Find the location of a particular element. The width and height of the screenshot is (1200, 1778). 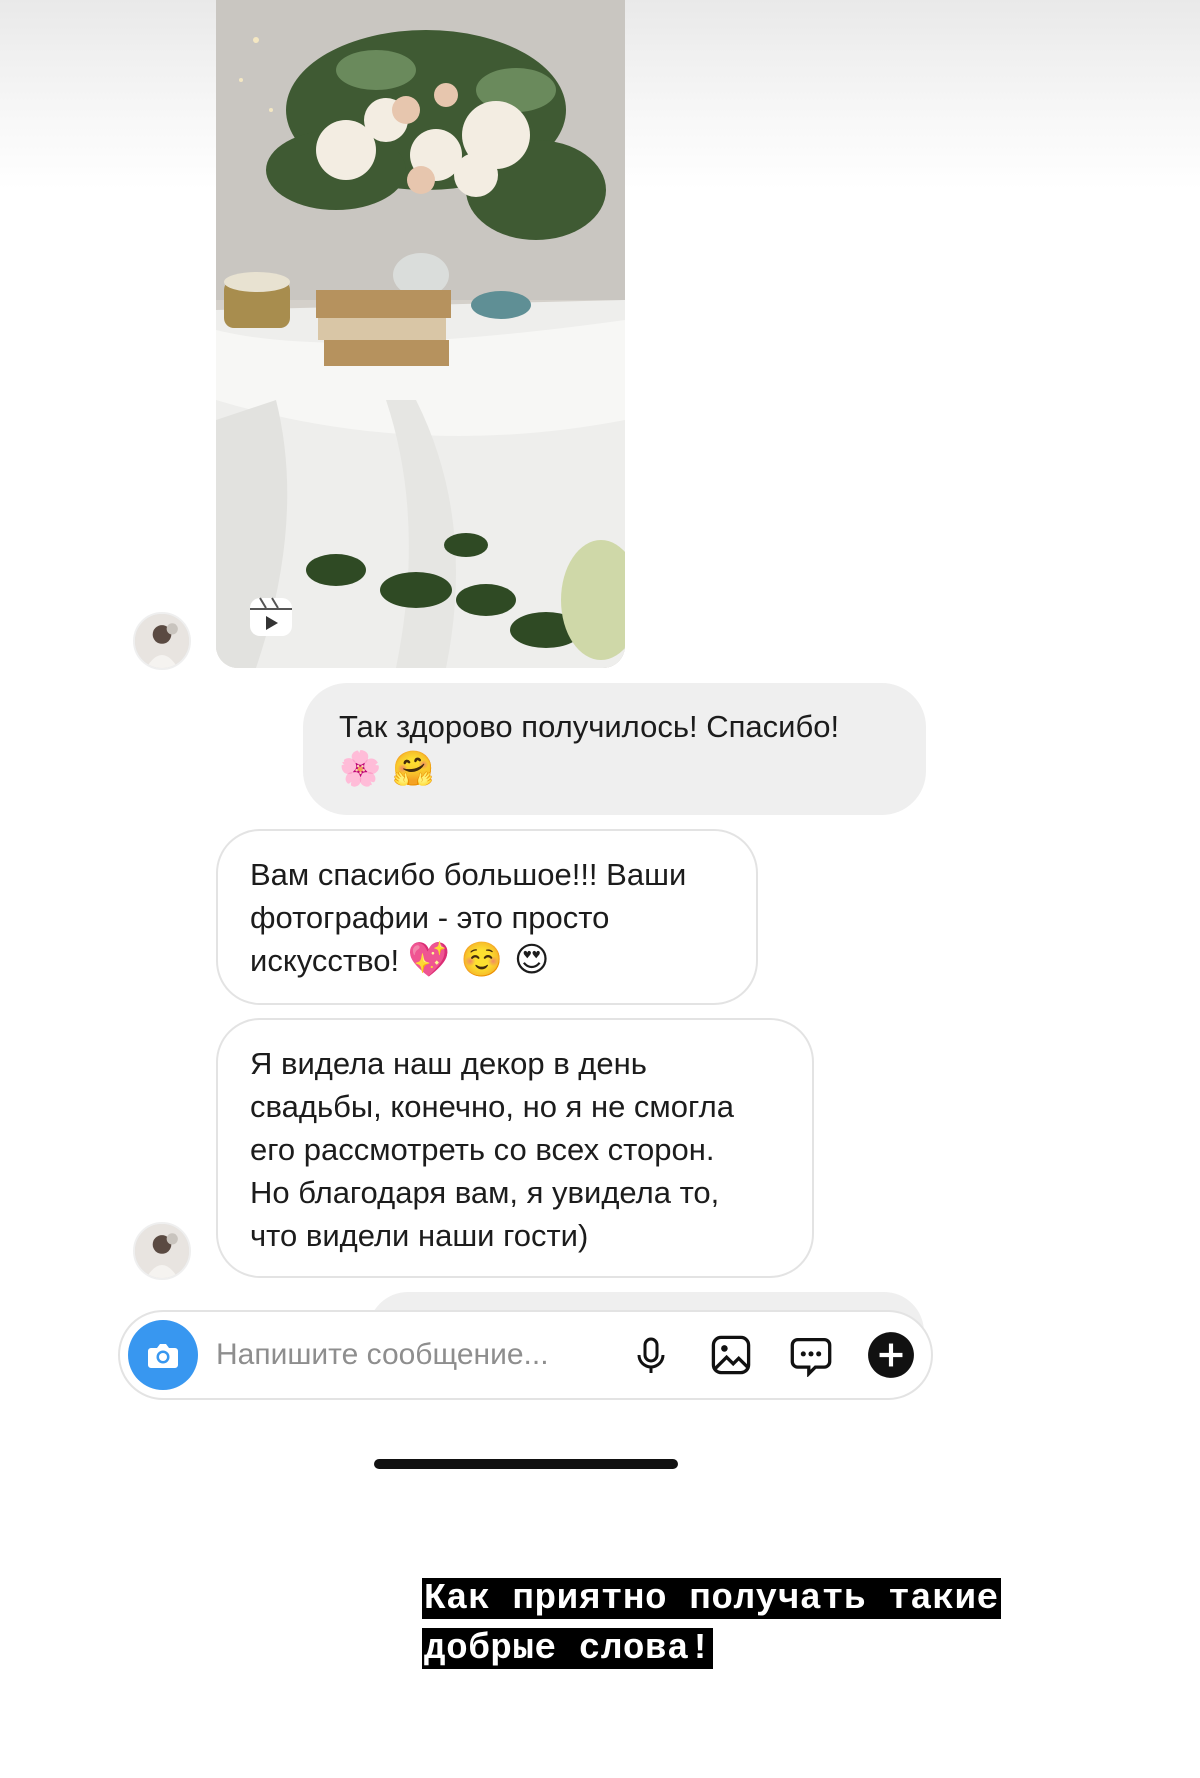

plus-icon is located at coordinates (891, 1355).